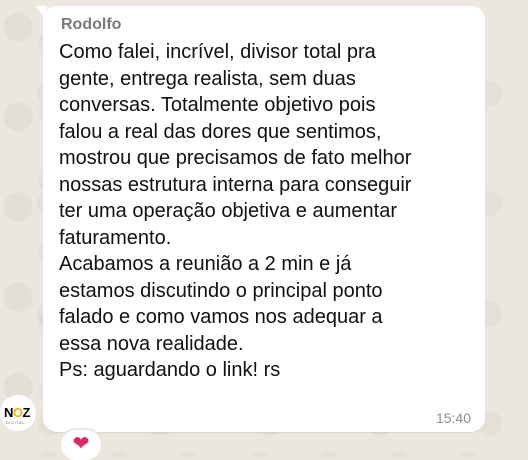 This screenshot has height=460, width=528. I want to click on sender-avatar: NOZ DIGITAL, so click(18, 413).